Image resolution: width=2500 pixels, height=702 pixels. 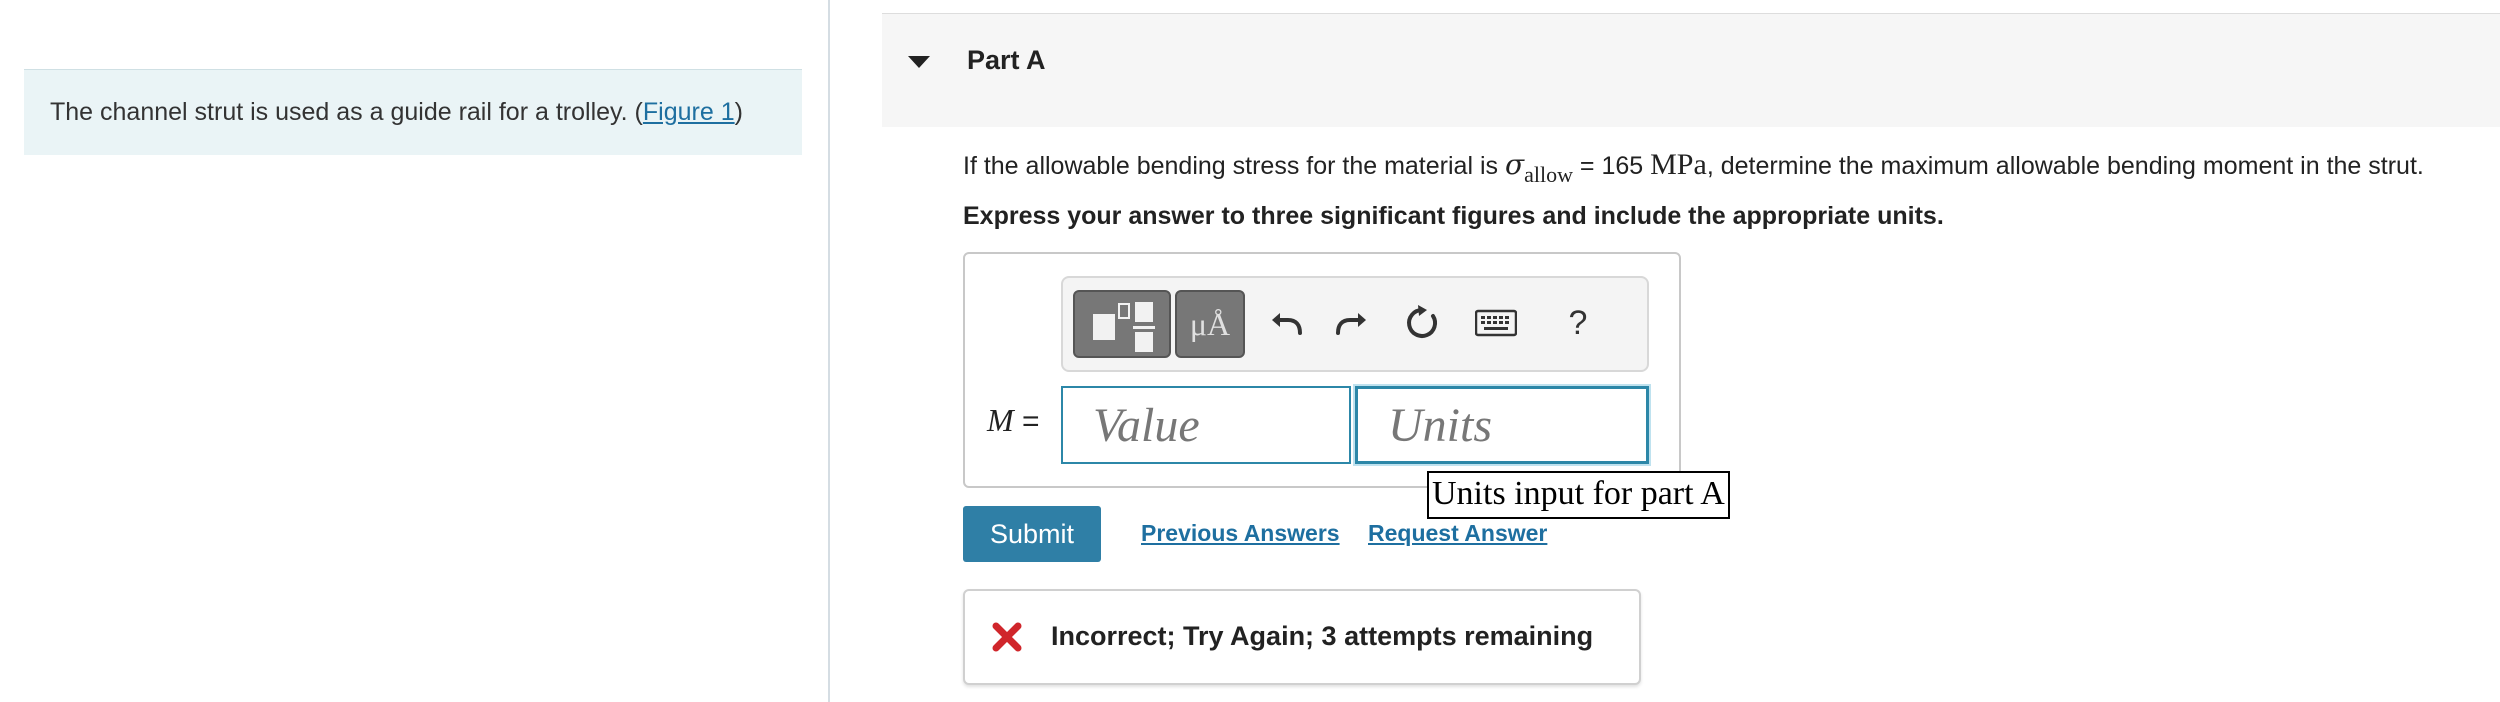 I want to click on templates-button, so click(x=1122, y=324).